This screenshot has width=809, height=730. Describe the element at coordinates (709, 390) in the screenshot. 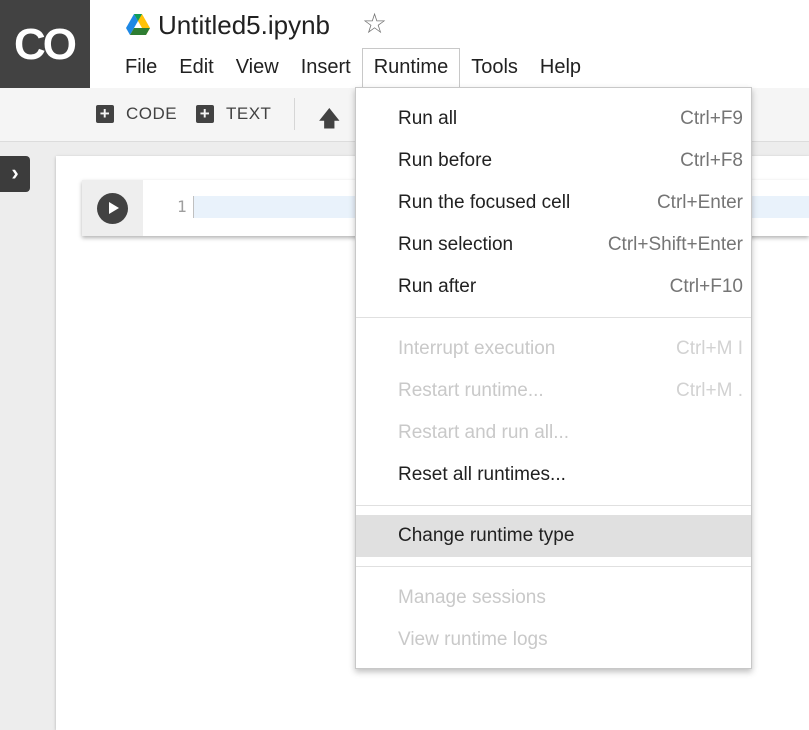

I see `menu-item-shortcut: Ctrl+M .` at that location.